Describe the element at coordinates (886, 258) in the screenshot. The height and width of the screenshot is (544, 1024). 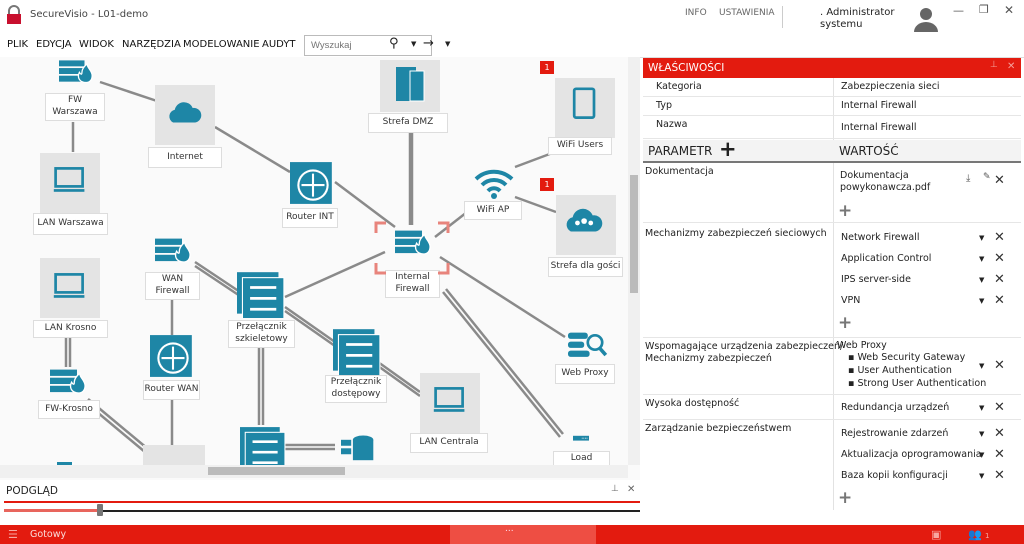
I see `value-select: Application Control` at that location.